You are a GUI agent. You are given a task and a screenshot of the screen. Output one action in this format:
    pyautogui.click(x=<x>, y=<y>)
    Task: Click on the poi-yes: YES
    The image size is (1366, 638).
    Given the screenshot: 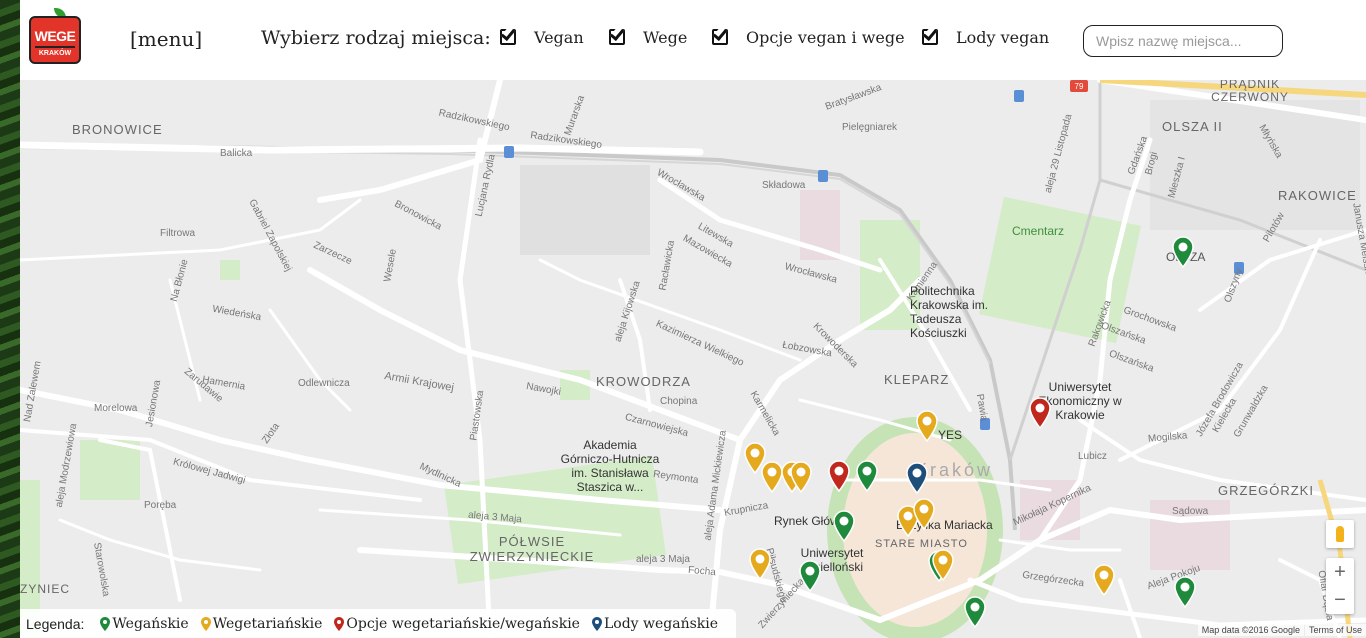 What is the action you would take?
    pyautogui.click(x=950, y=435)
    